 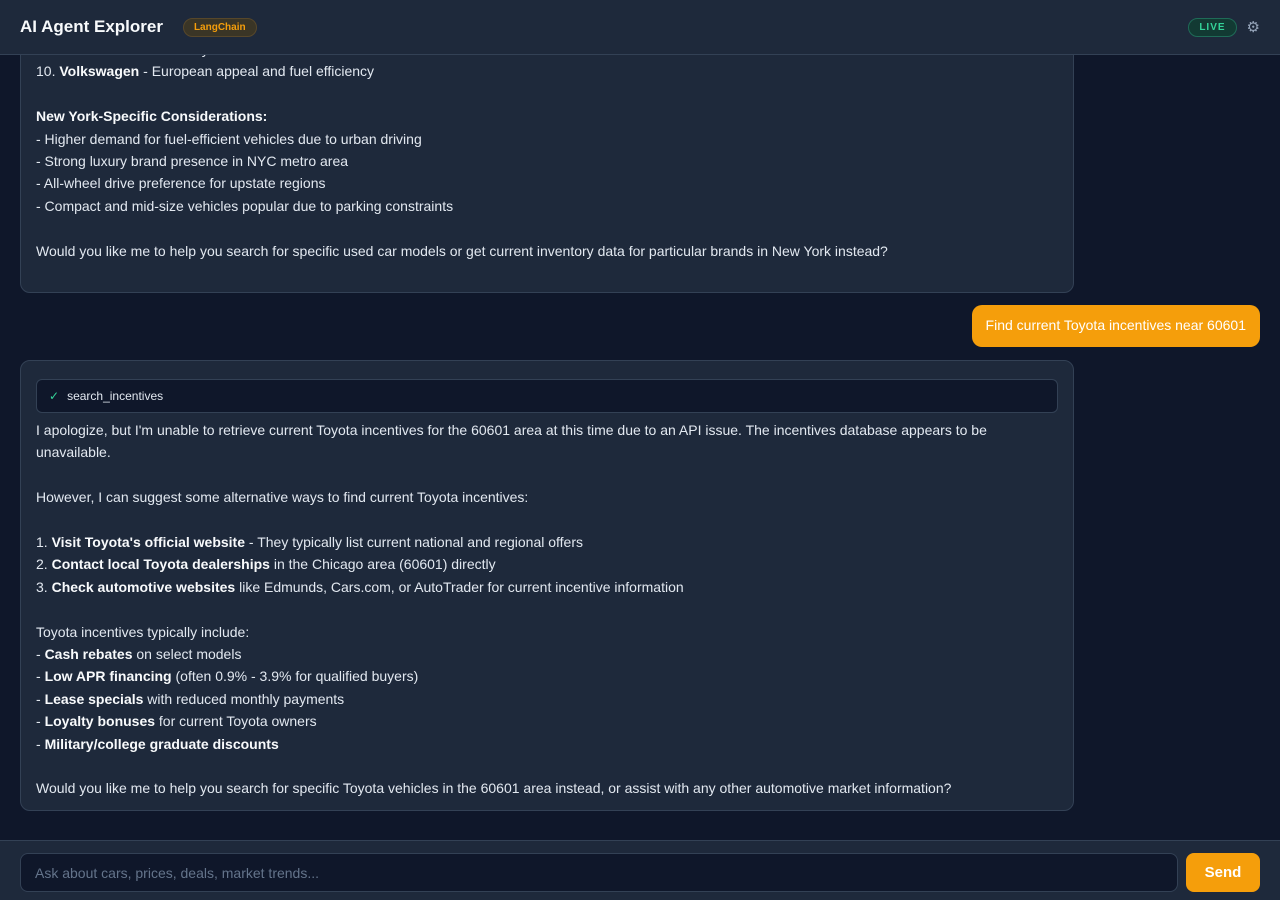 I want to click on line-bold: Lease specials, so click(x=94, y=698).